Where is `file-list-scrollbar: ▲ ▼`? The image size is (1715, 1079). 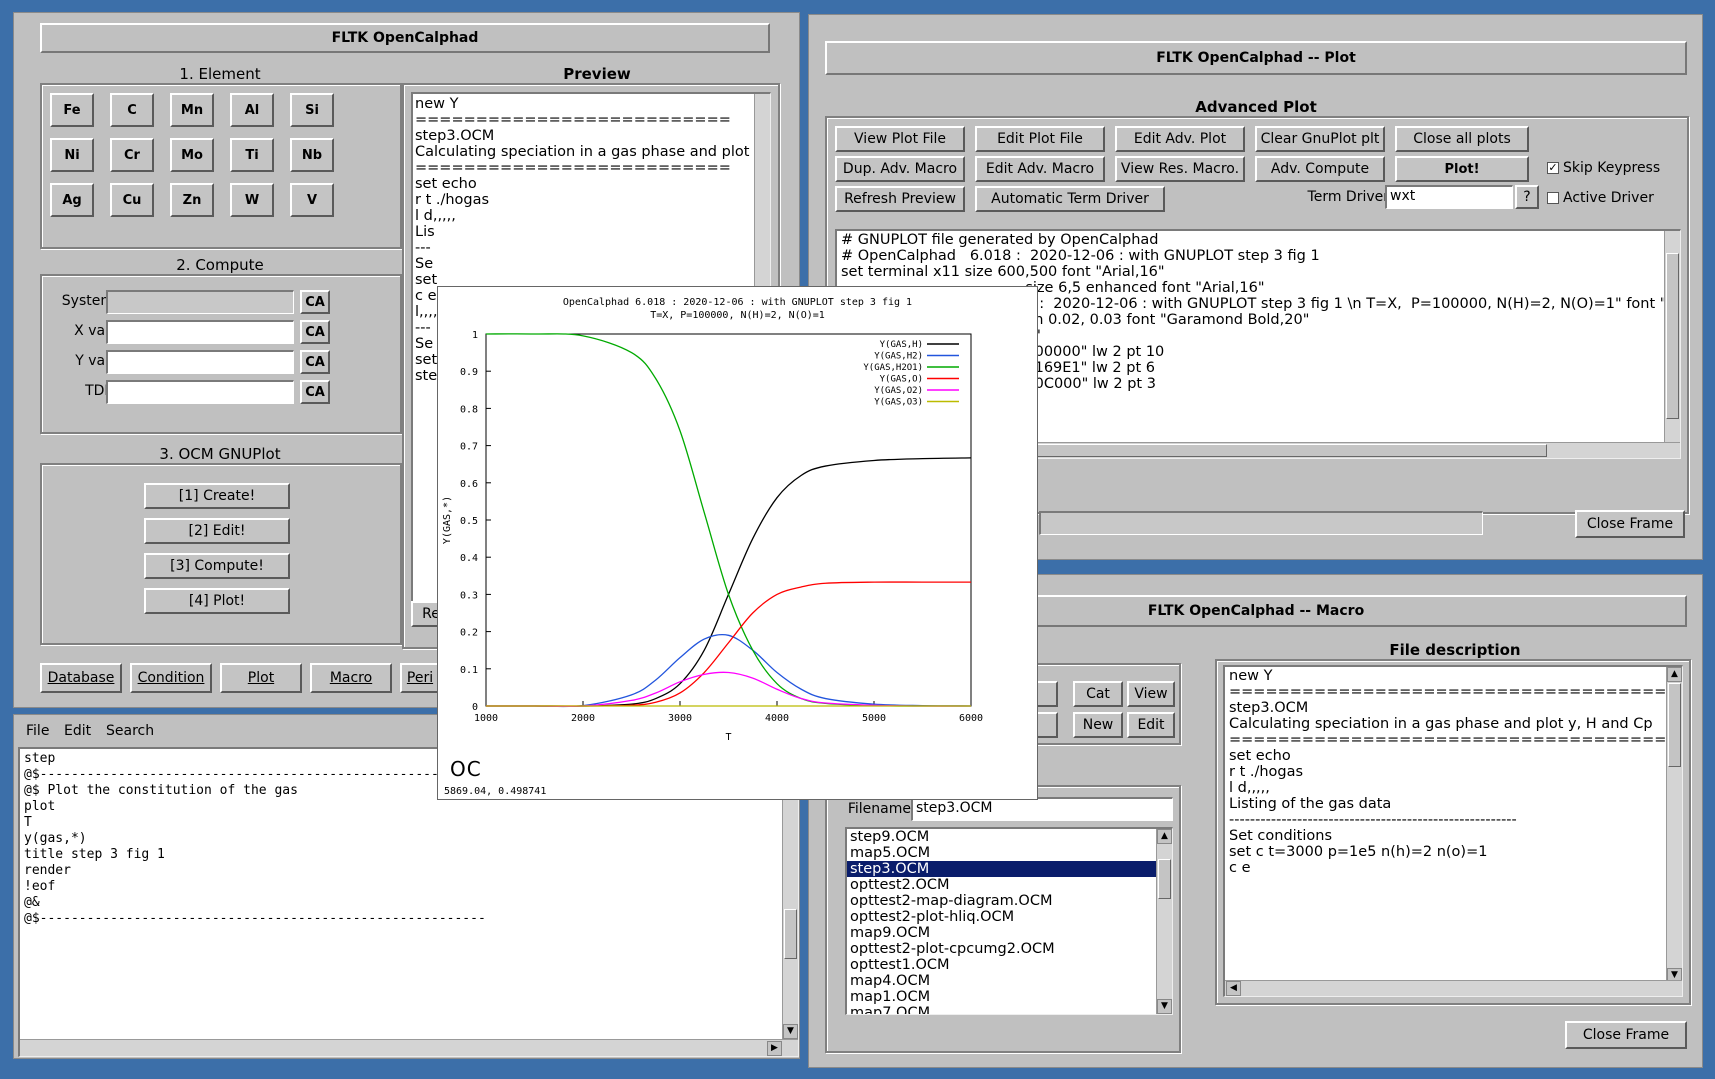 file-list-scrollbar: ▲ ▼ is located at coordinates (1164, 921).